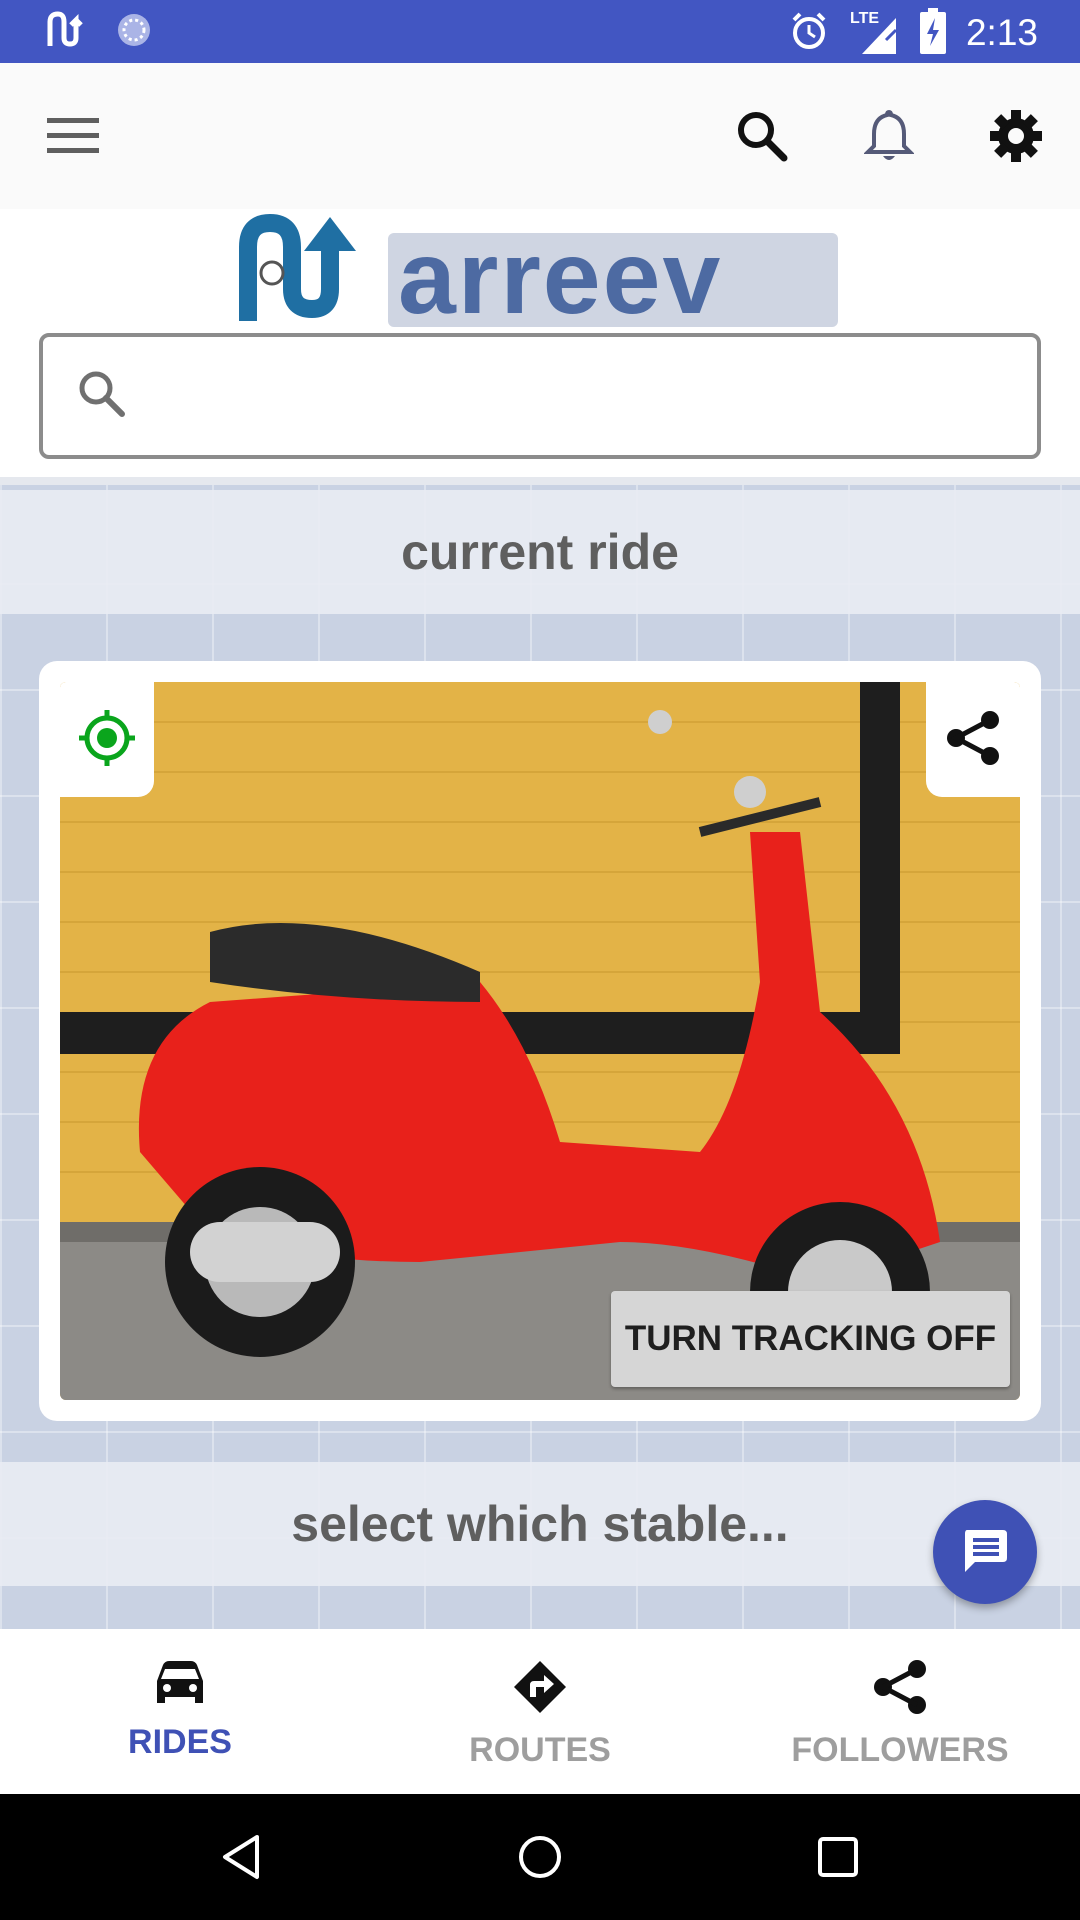  What do you see at coordinates (540, 31) in the screenshot?
I see `status-bar: LTE 2:13` at bounding box center [540, 31].